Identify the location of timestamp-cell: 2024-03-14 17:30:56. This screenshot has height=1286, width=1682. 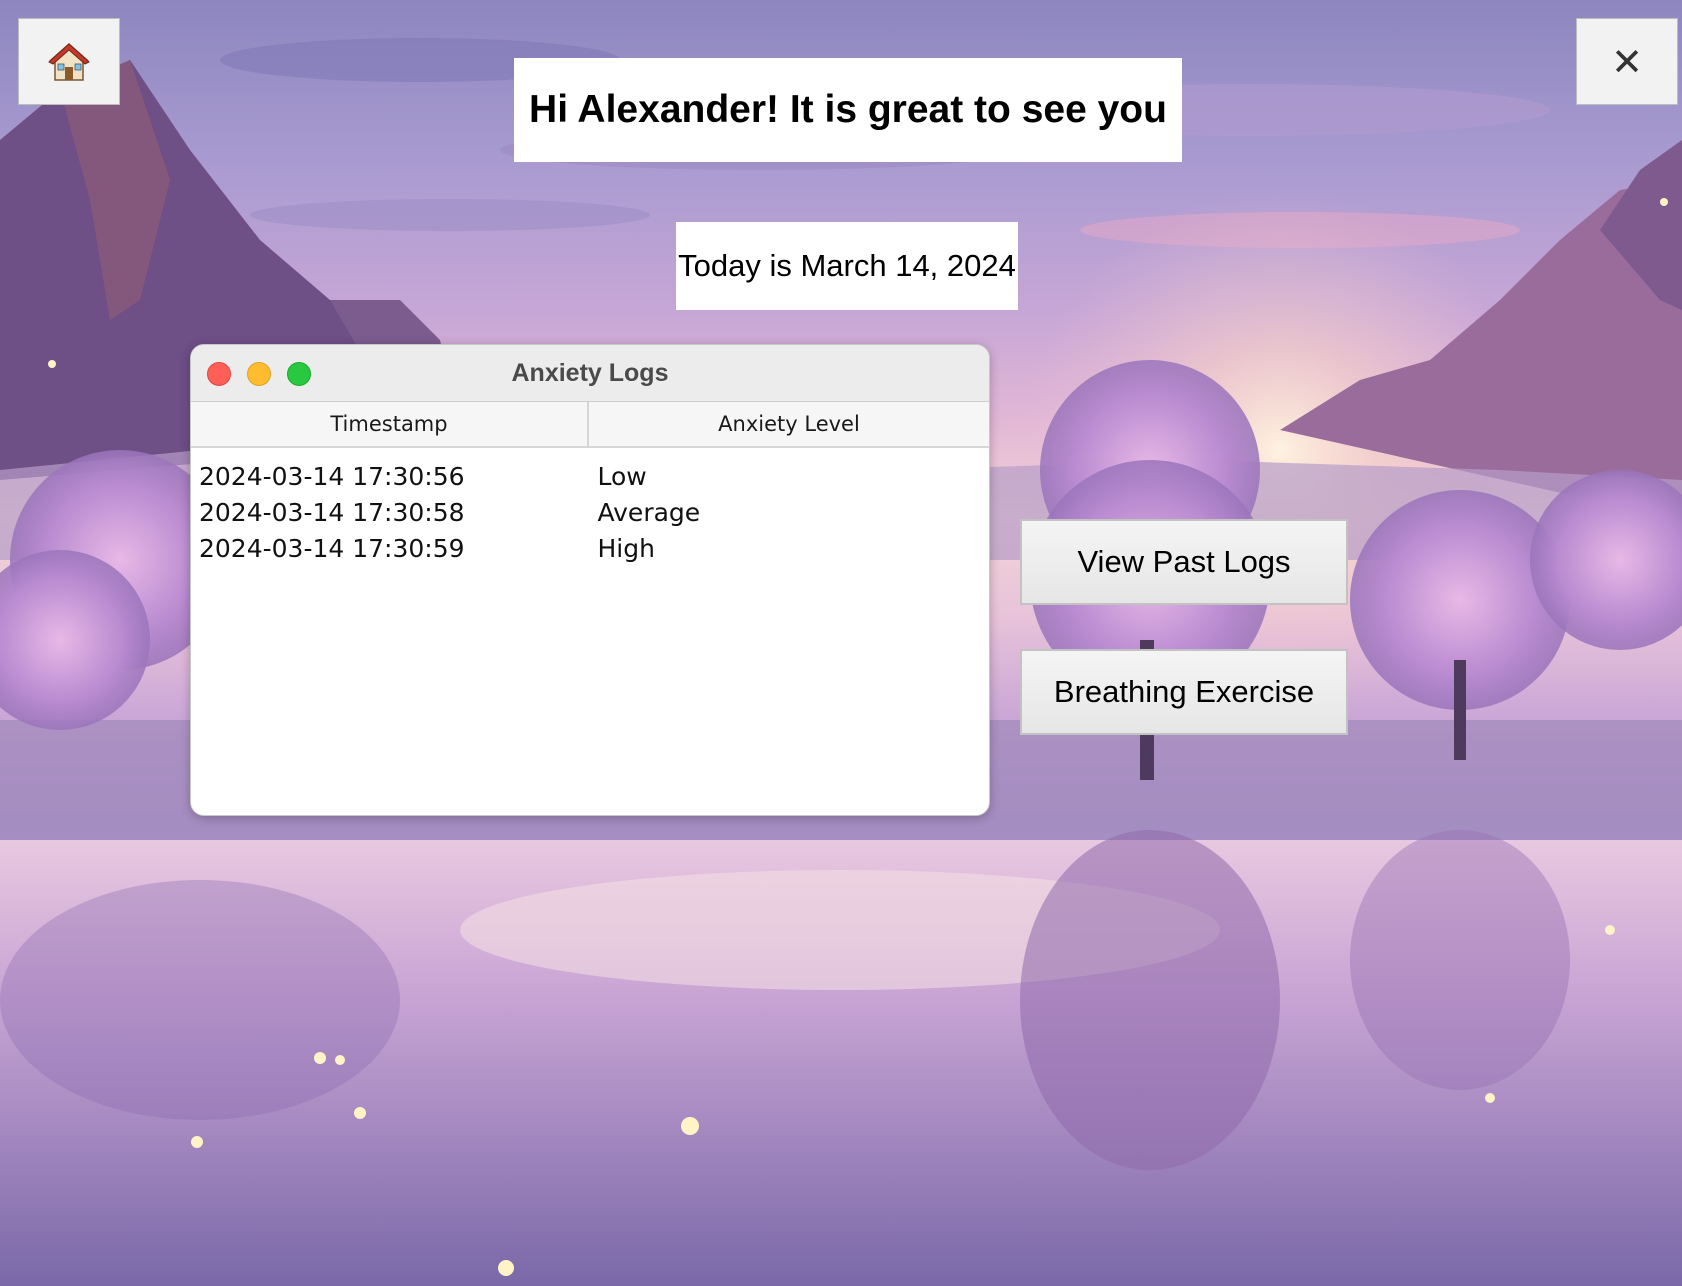
(332, 476).